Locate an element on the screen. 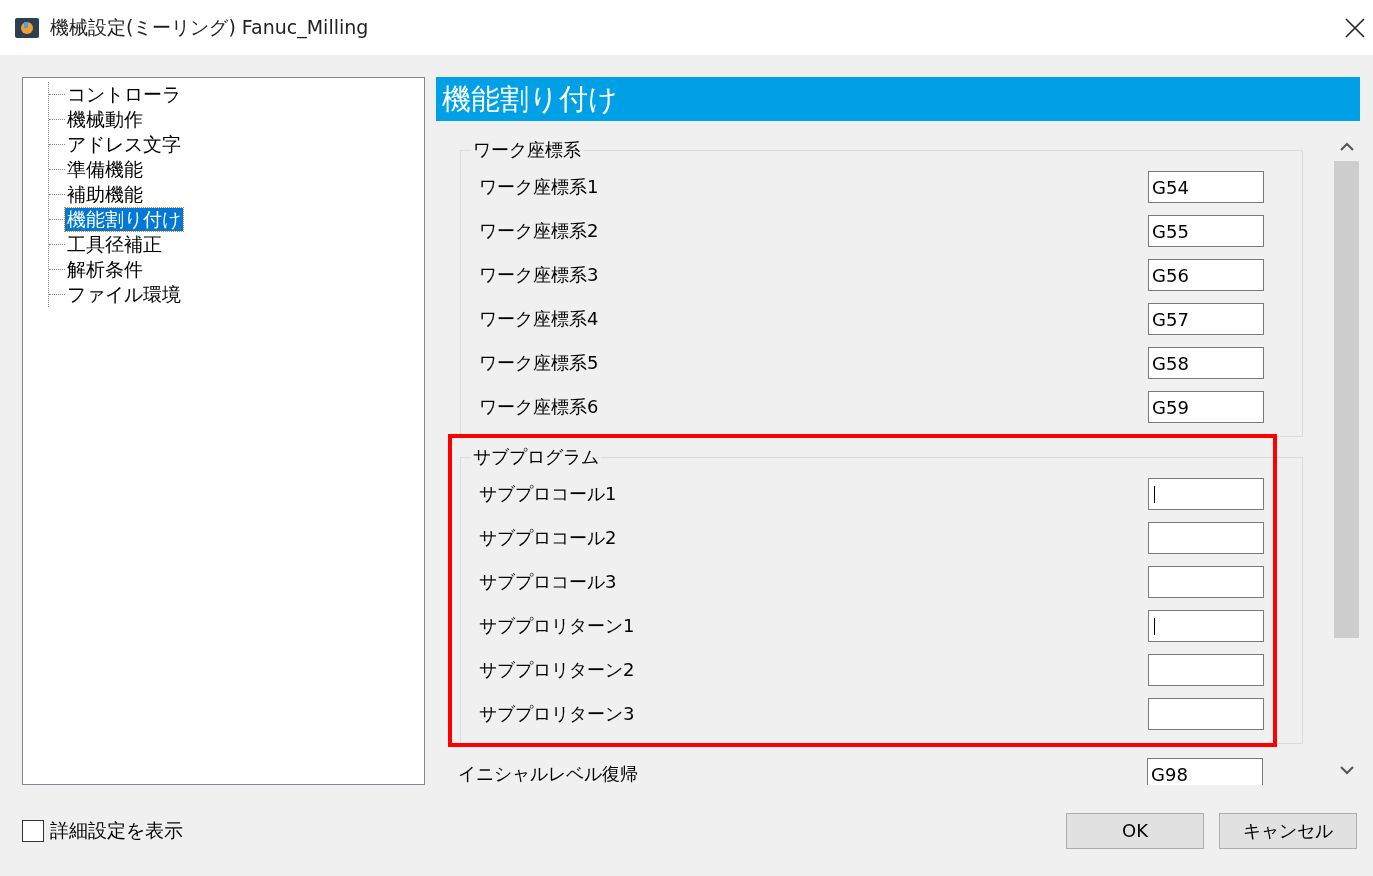 This screenshot has width=1373, height=876. field-label: サブプロコール1 is located at coordinates (548, 494).